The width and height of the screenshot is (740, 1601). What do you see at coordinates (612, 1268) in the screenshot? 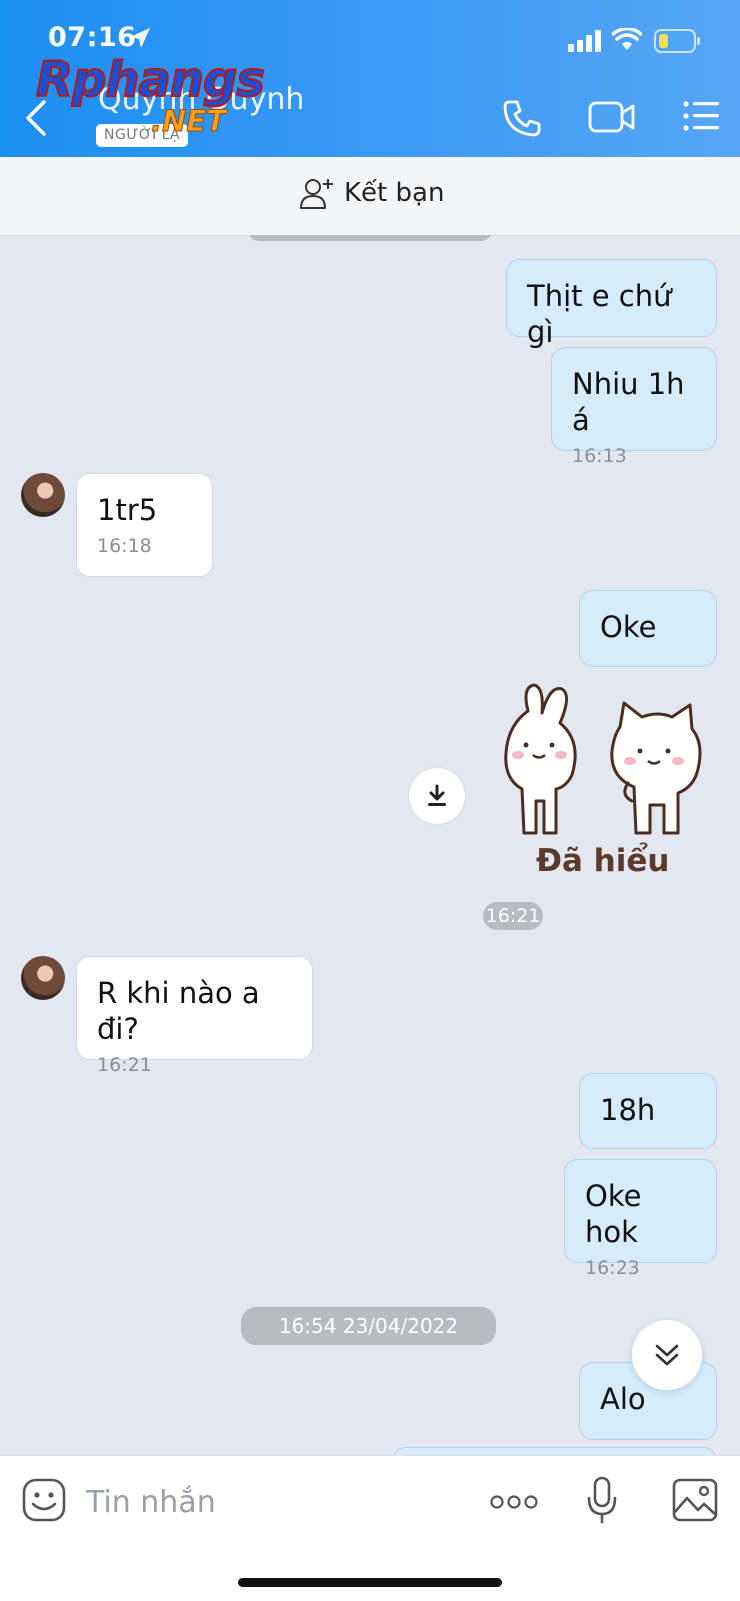
I see `message-time: 16:23` at bounding box center [612, 1268].